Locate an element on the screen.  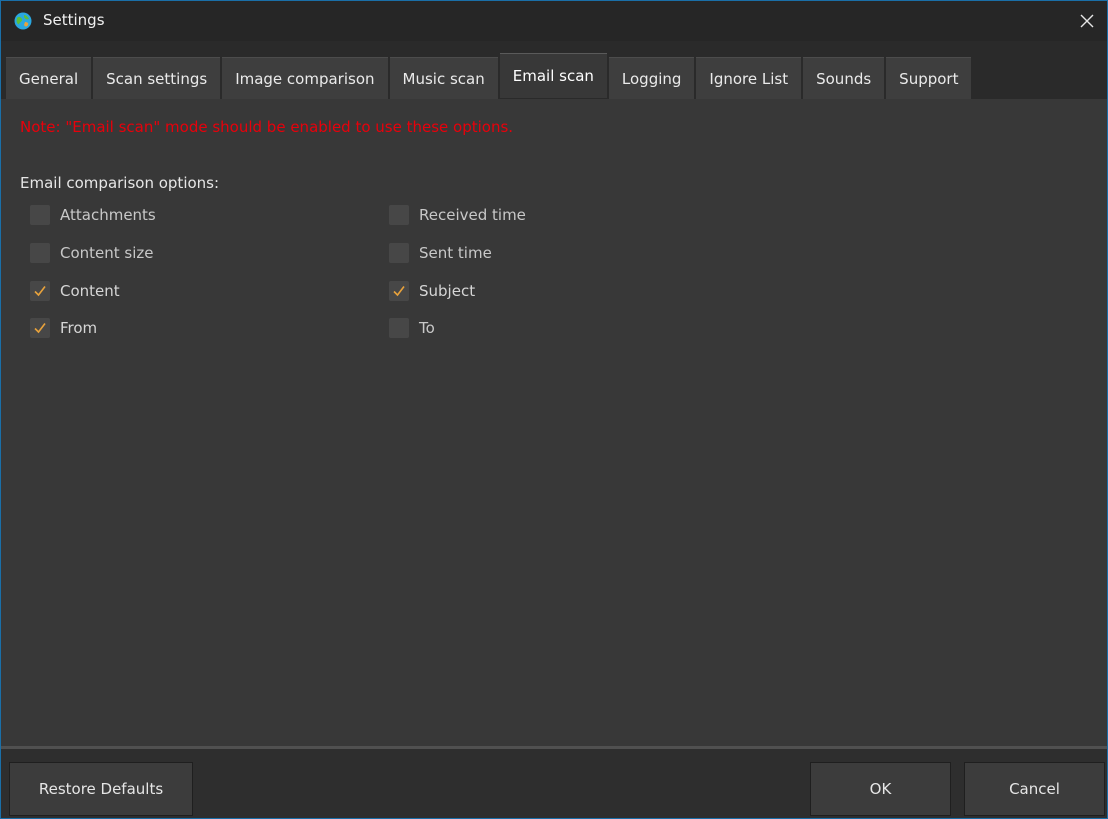
title-bar: Settings is located at coordinates (554, 21).